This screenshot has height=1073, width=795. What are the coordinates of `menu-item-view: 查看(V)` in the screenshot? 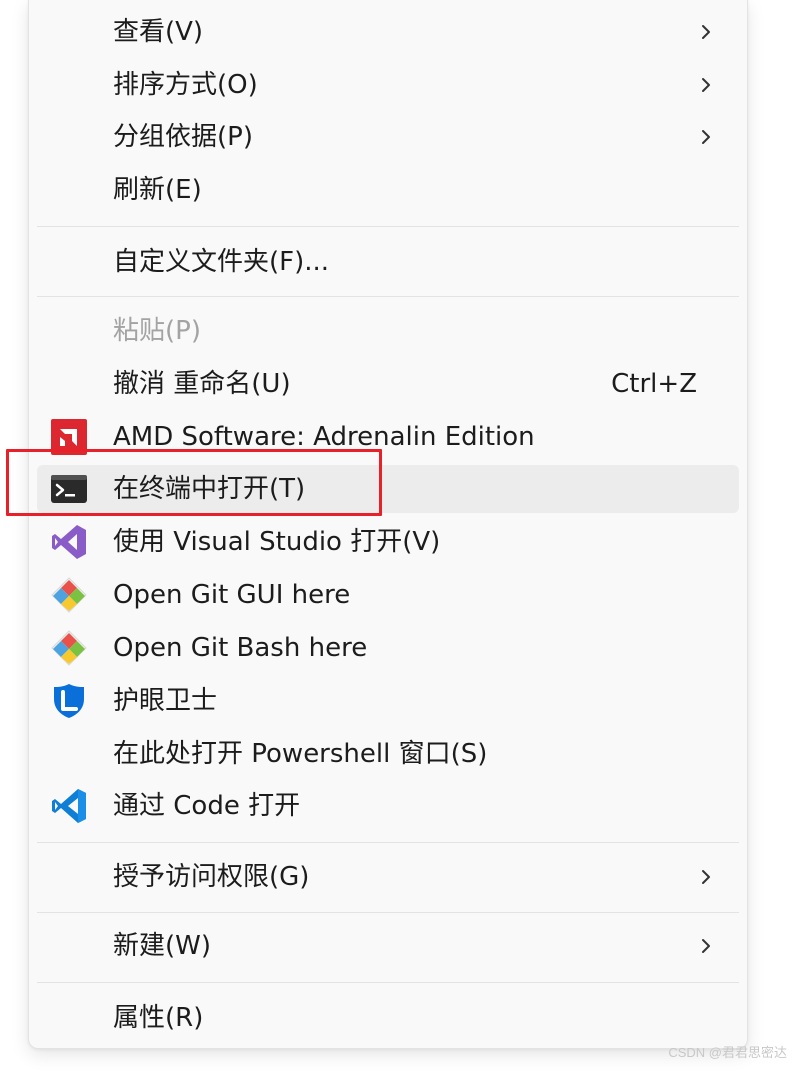 It's located at (388, 32).